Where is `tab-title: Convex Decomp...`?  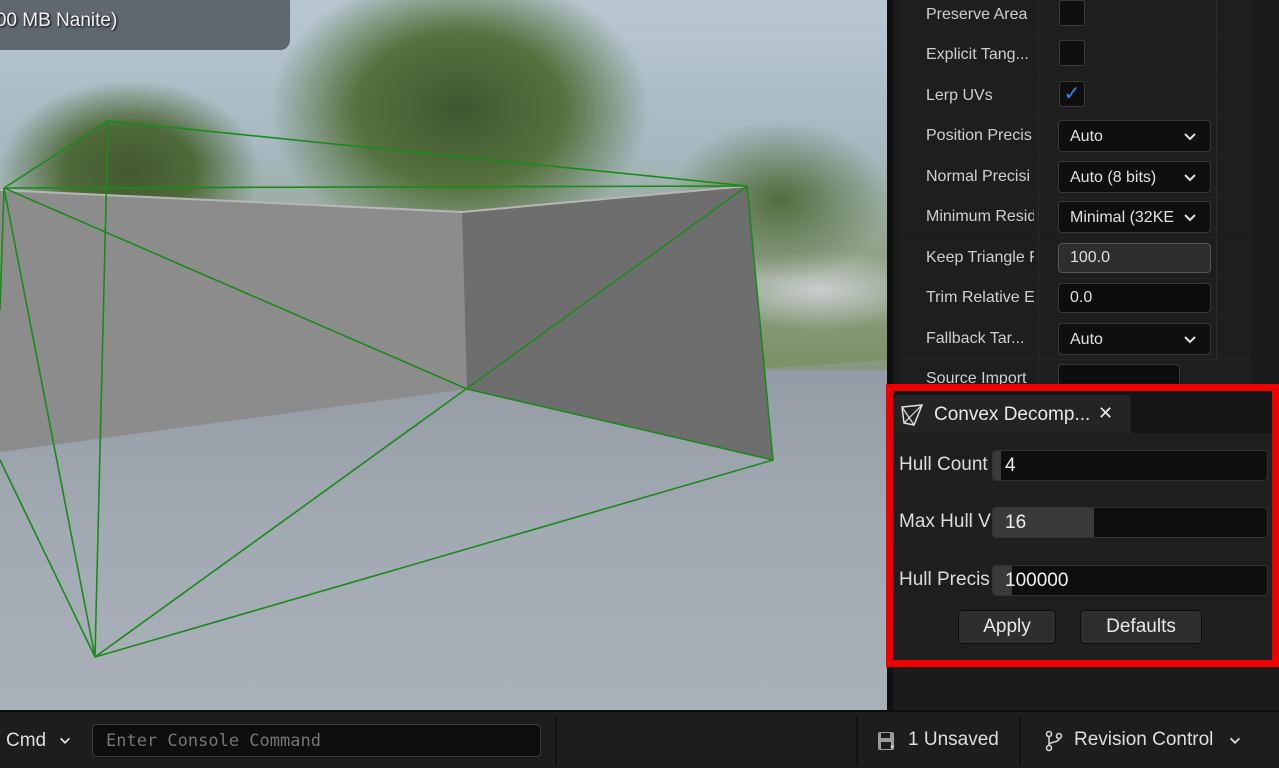
tab-title: Convex Decomp... is located at coordinates (1012, 414).